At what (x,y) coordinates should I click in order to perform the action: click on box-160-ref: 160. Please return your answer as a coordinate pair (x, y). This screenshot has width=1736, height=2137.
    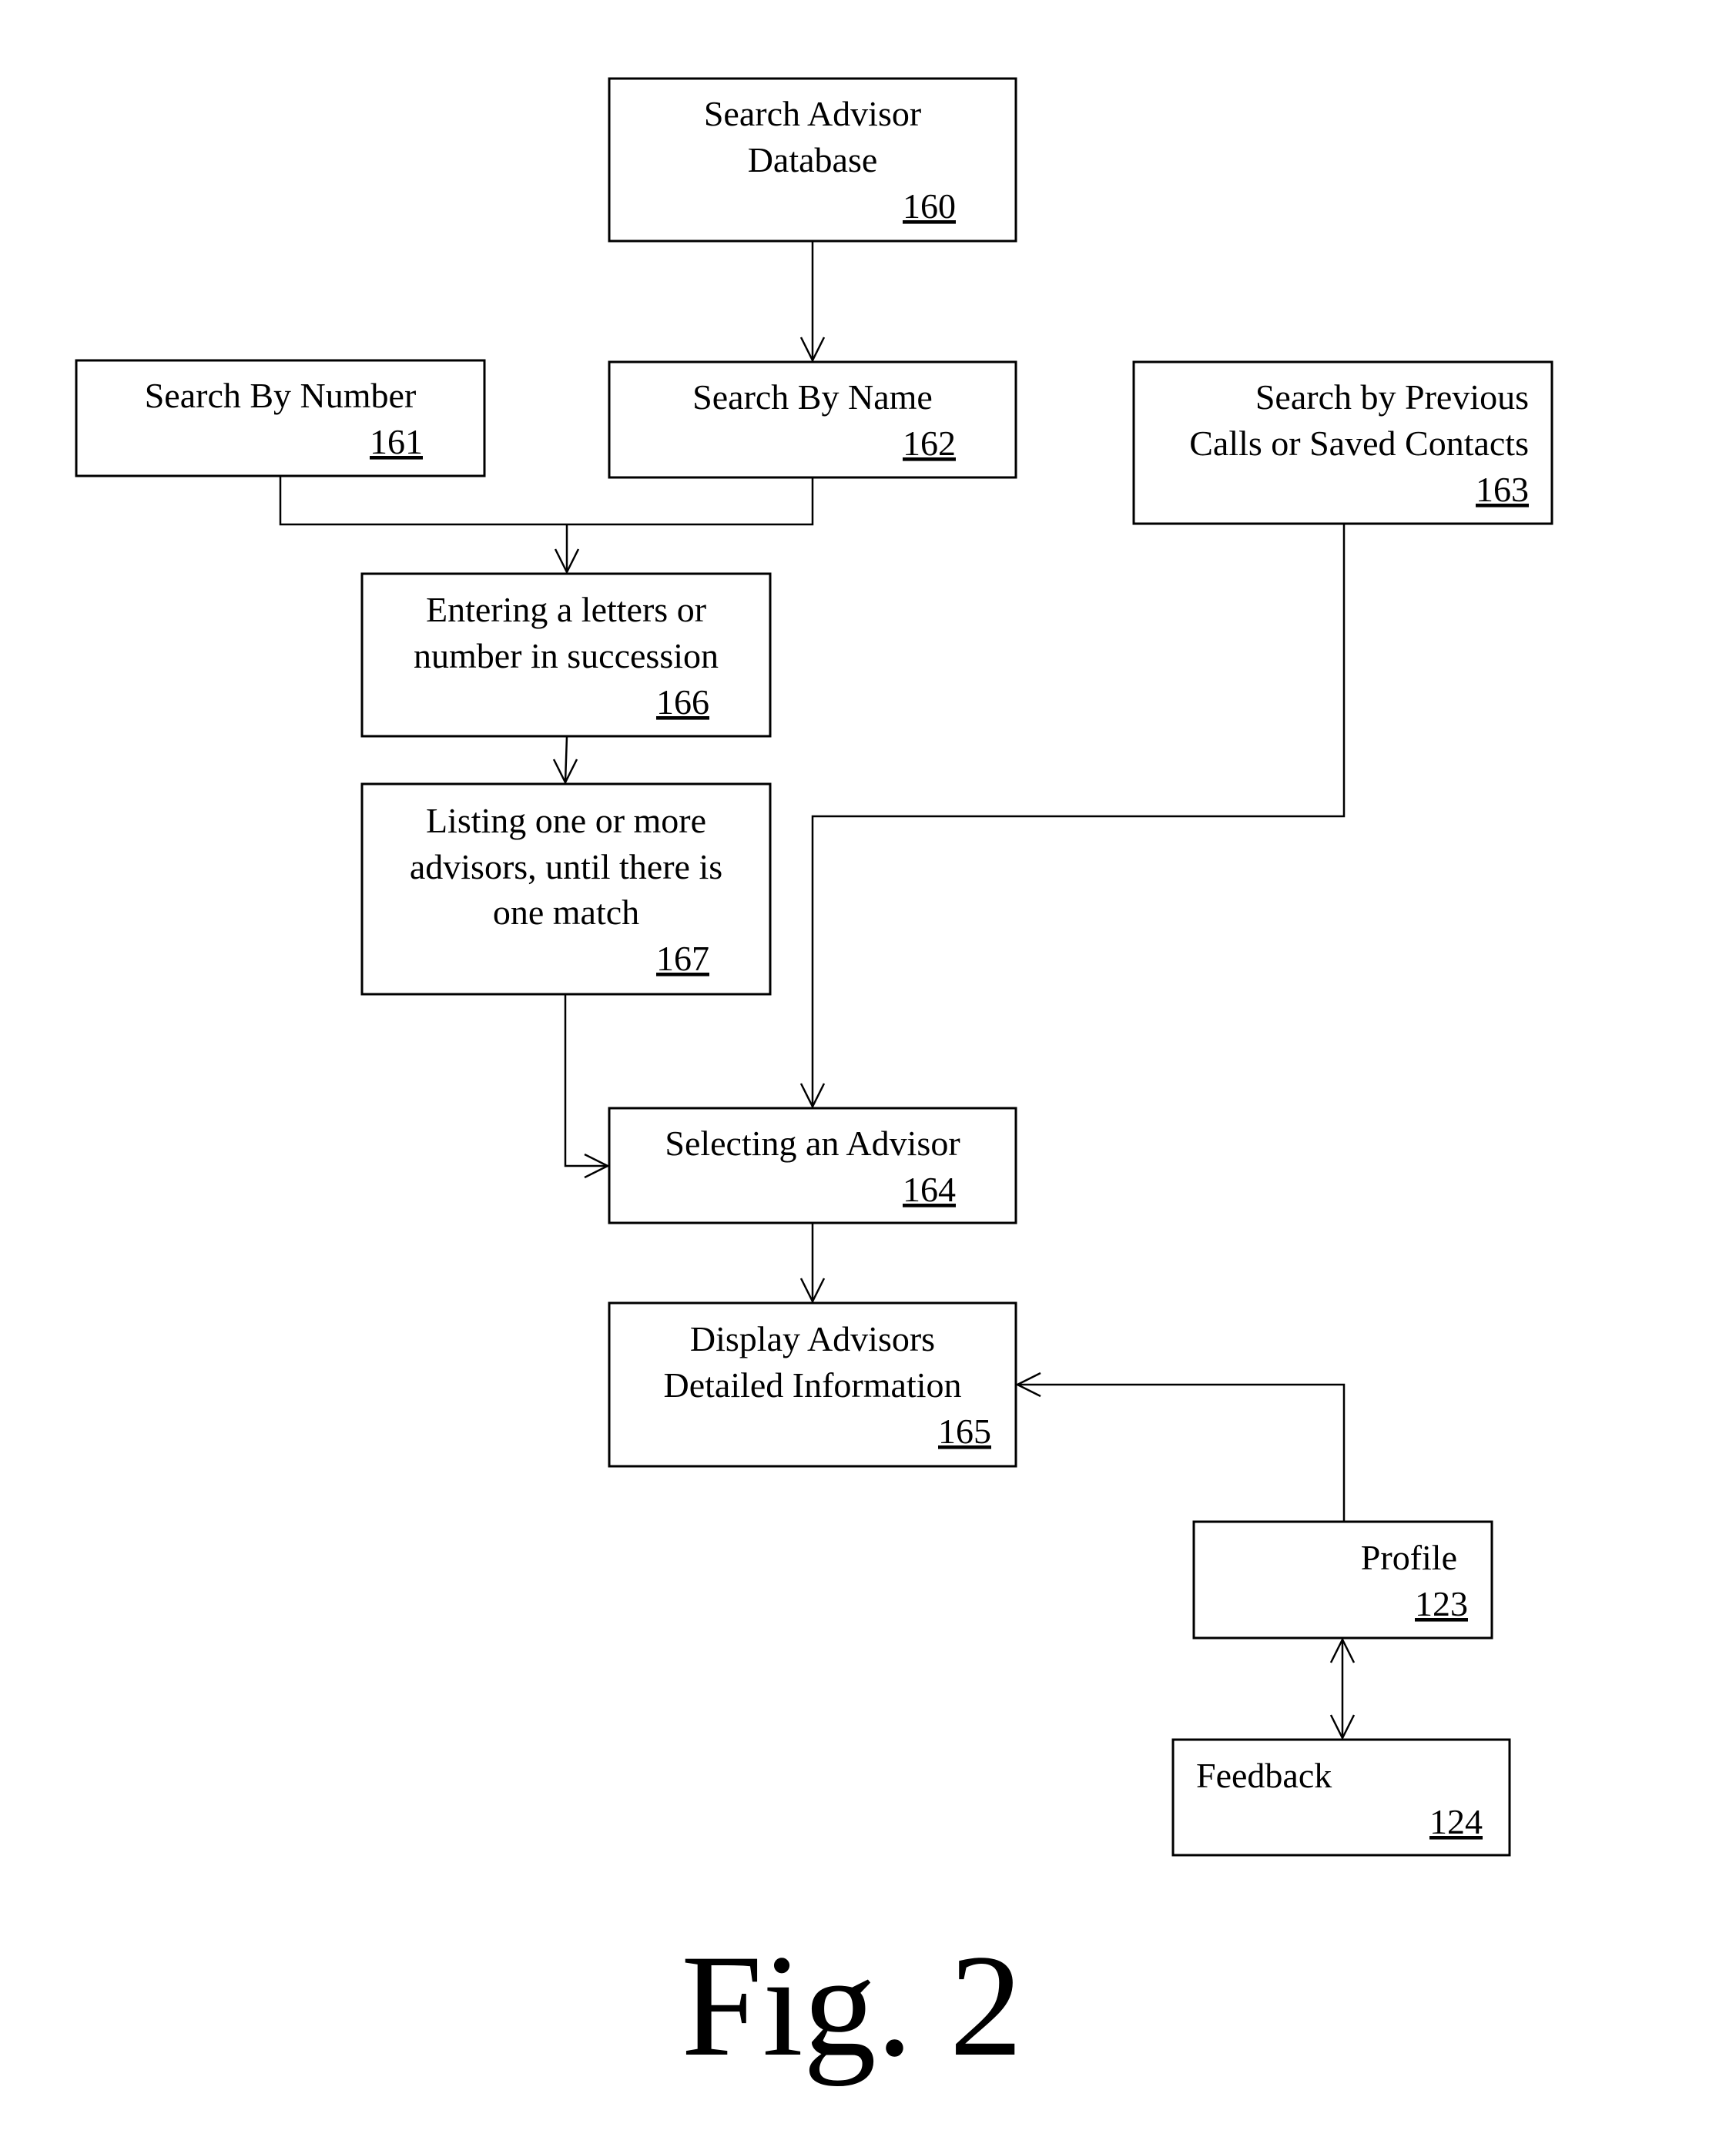
    Looking at the image, I should click on (929, 206).